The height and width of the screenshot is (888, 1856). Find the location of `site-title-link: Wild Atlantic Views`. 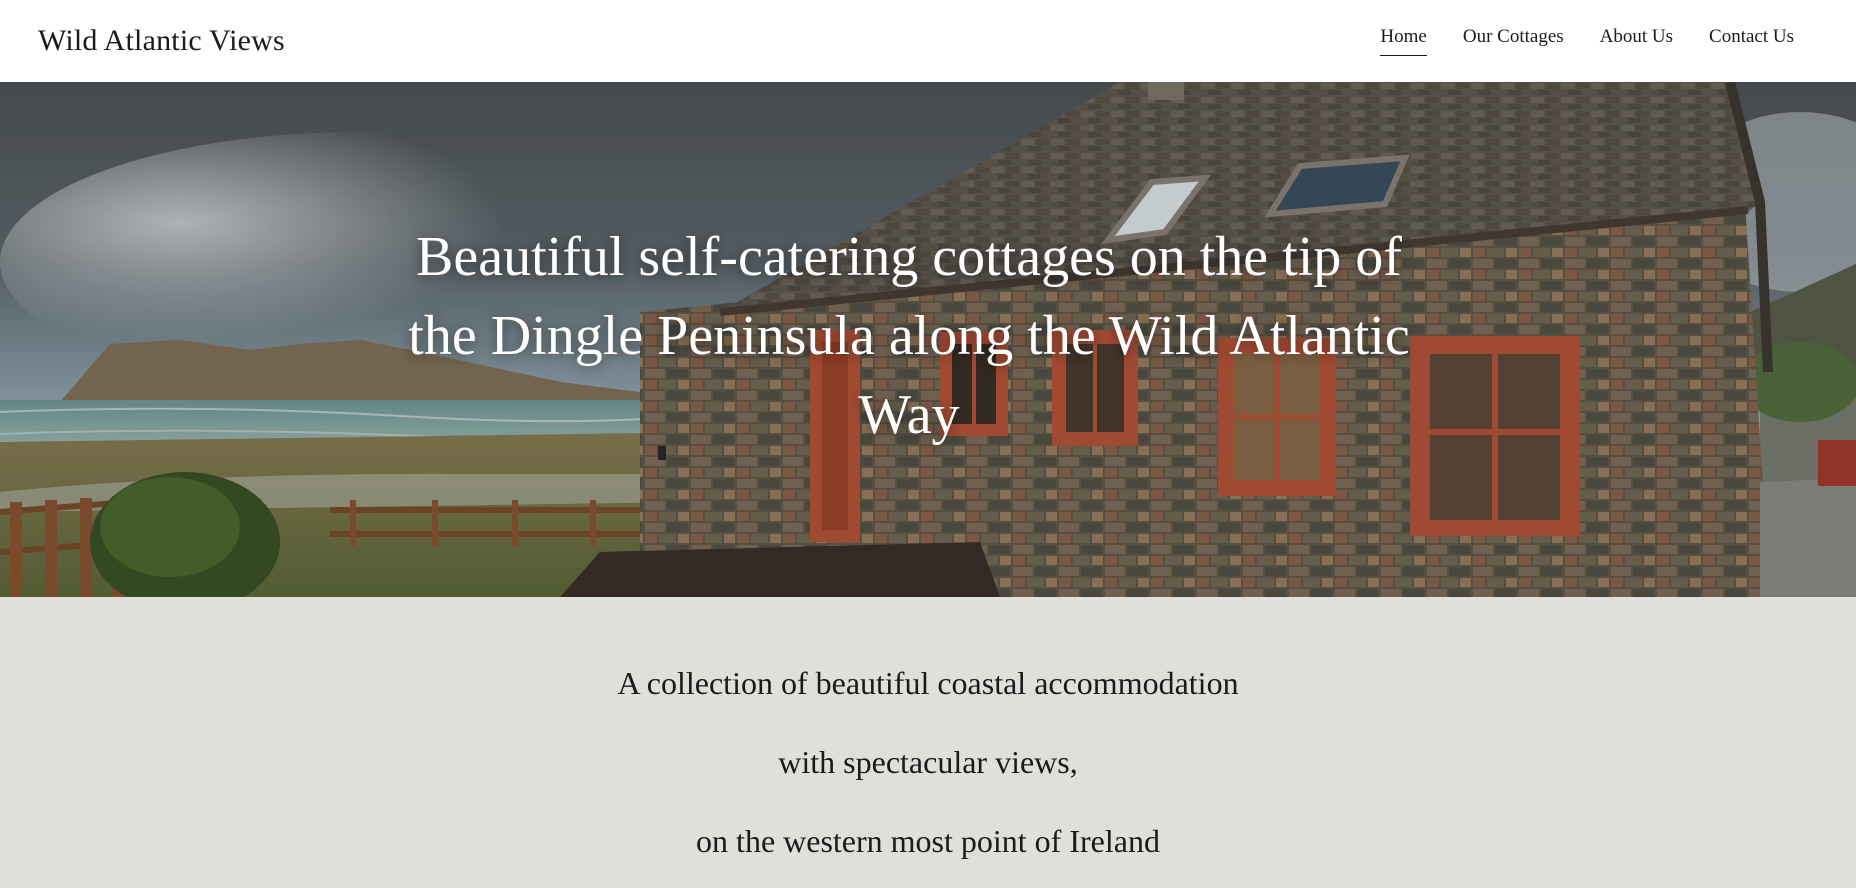

site-title-link: Wild Atlantic Views is located at coordinates (161, 41).